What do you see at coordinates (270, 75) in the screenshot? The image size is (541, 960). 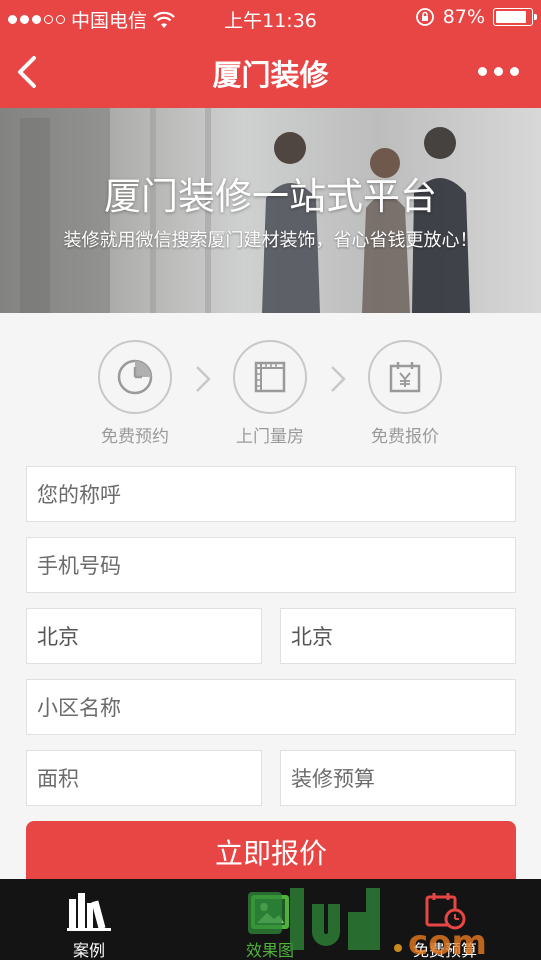 I see `page-title: 厦门装修` at bounding box center [270, 75].